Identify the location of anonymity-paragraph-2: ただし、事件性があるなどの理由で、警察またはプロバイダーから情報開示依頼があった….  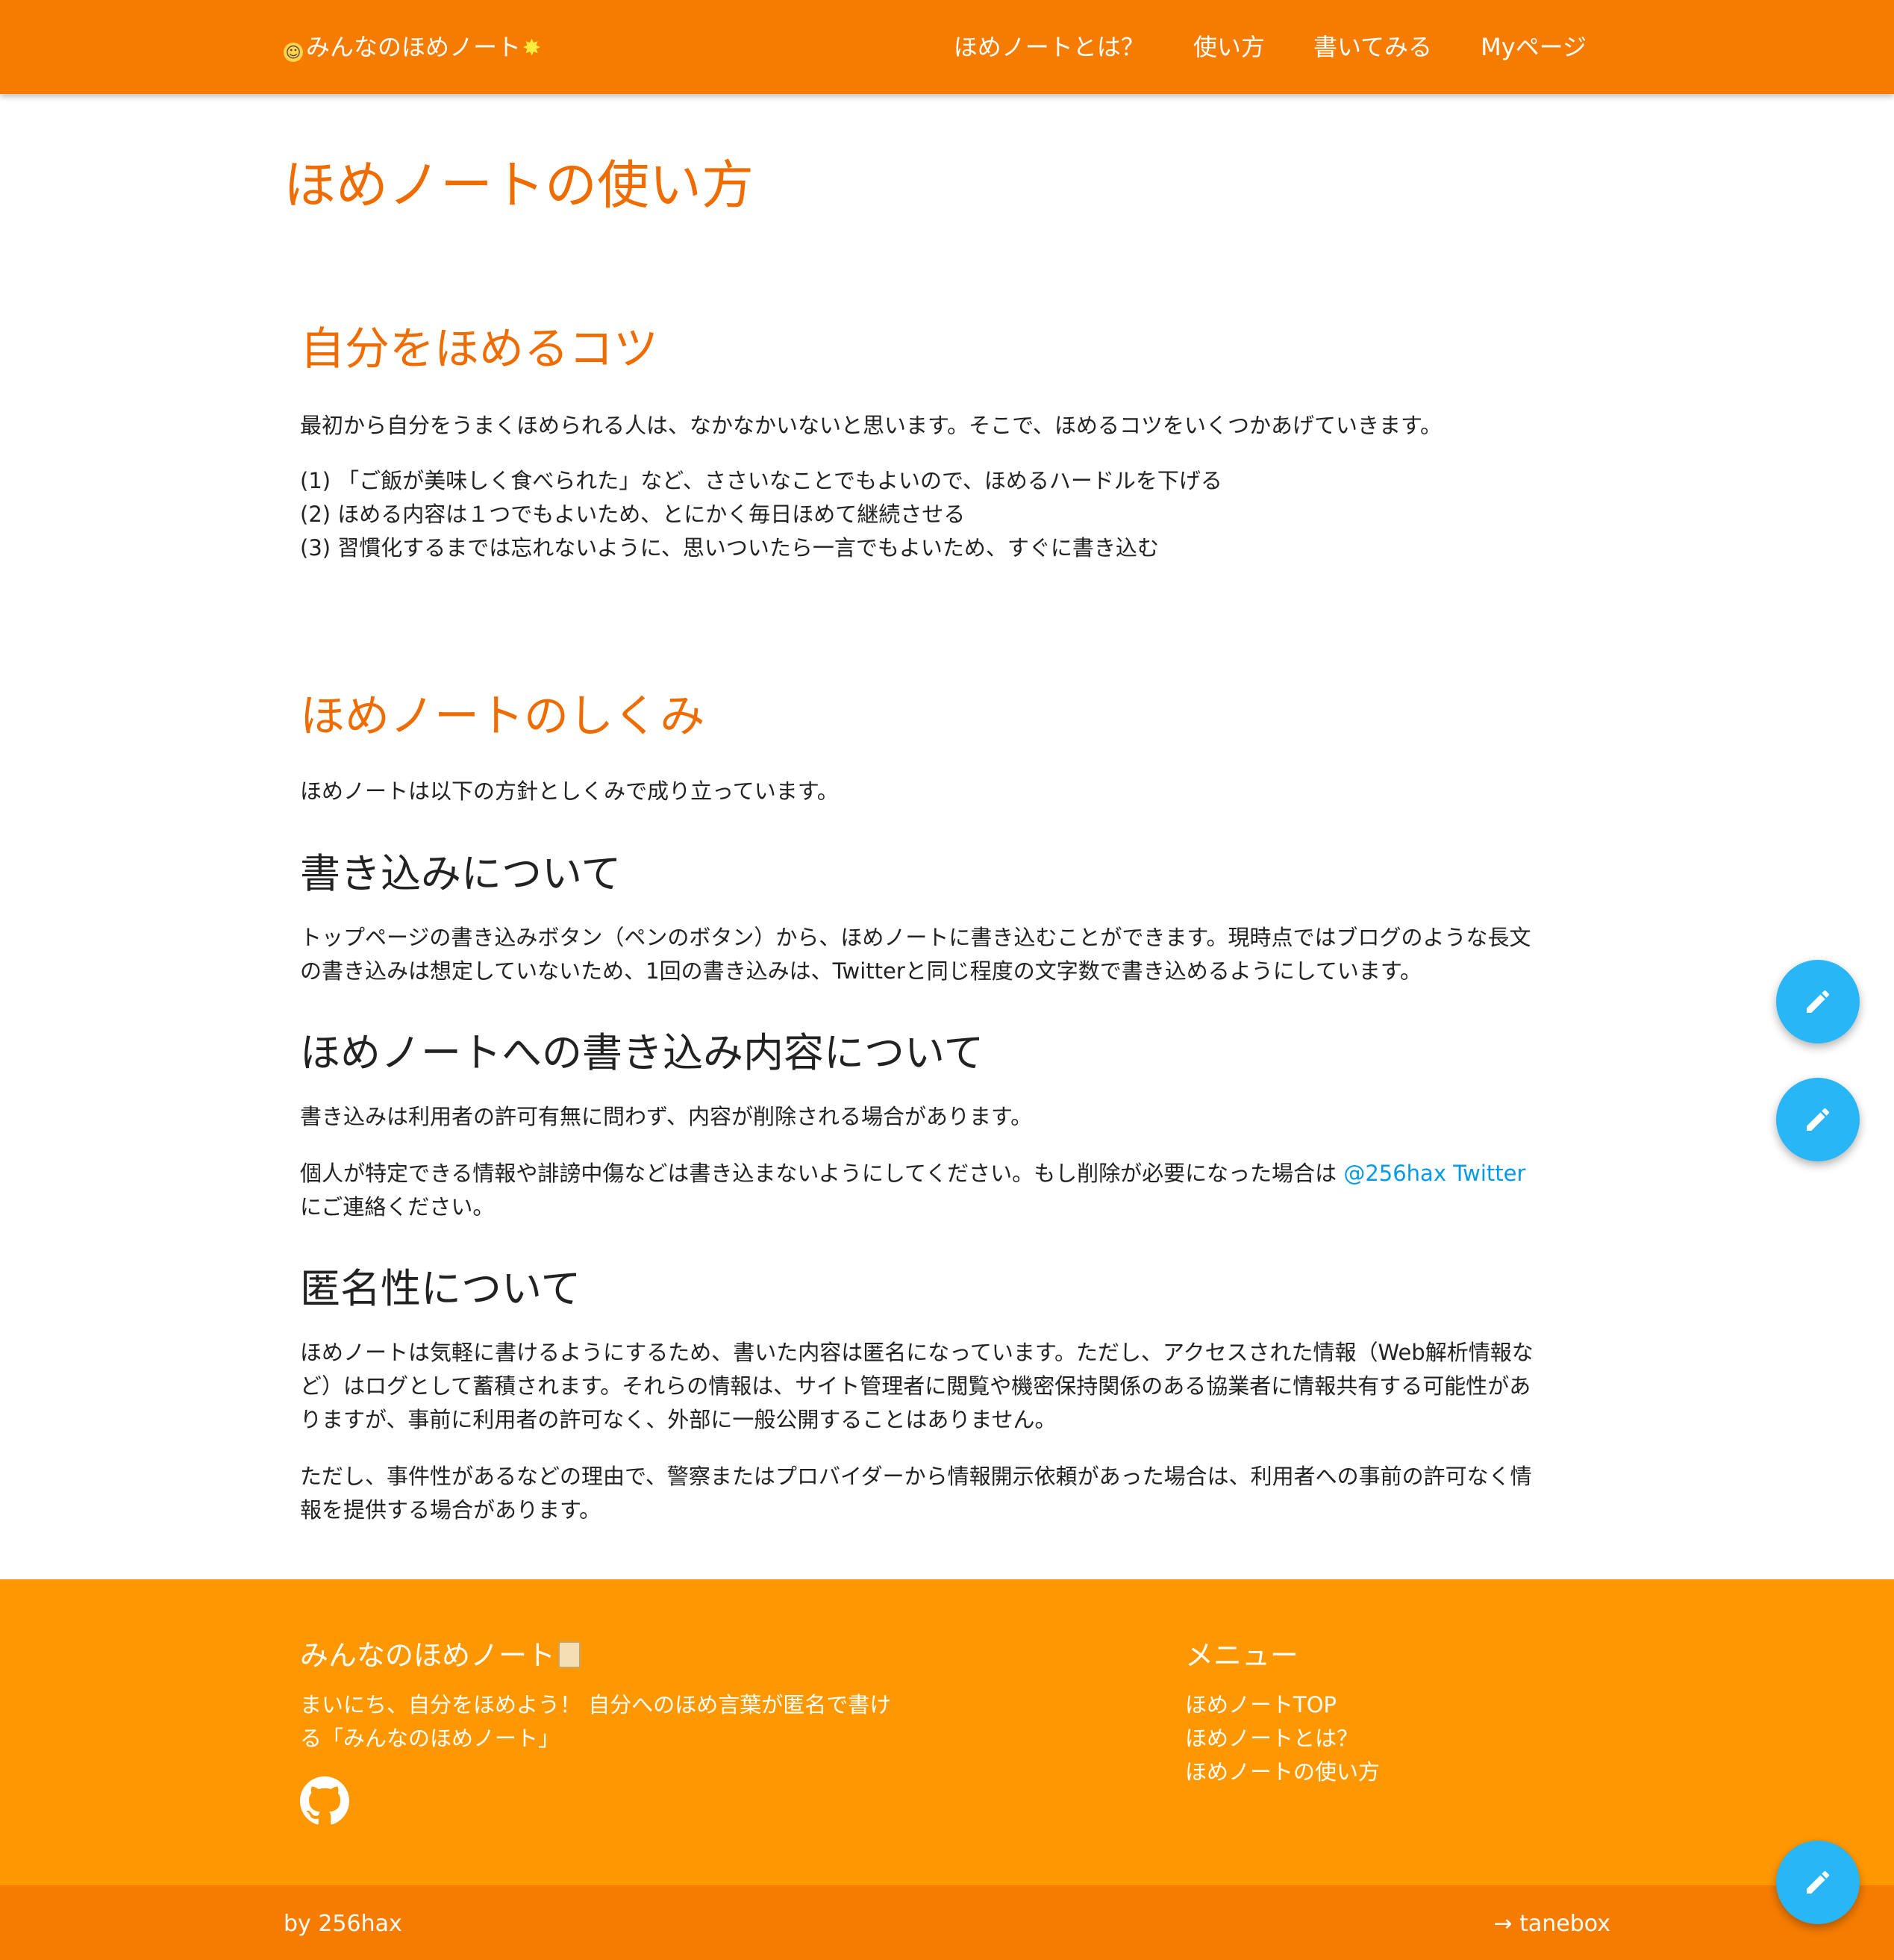
(916, 1493).